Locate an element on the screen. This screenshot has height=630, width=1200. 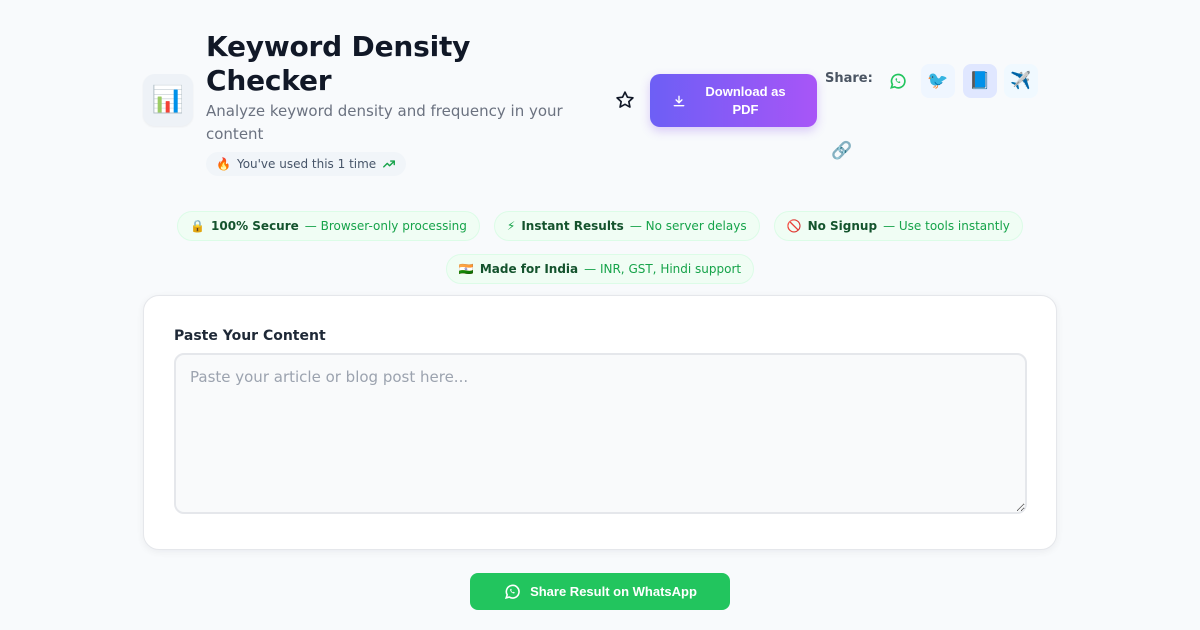
favorite-button is located at coordinates (625, 100).